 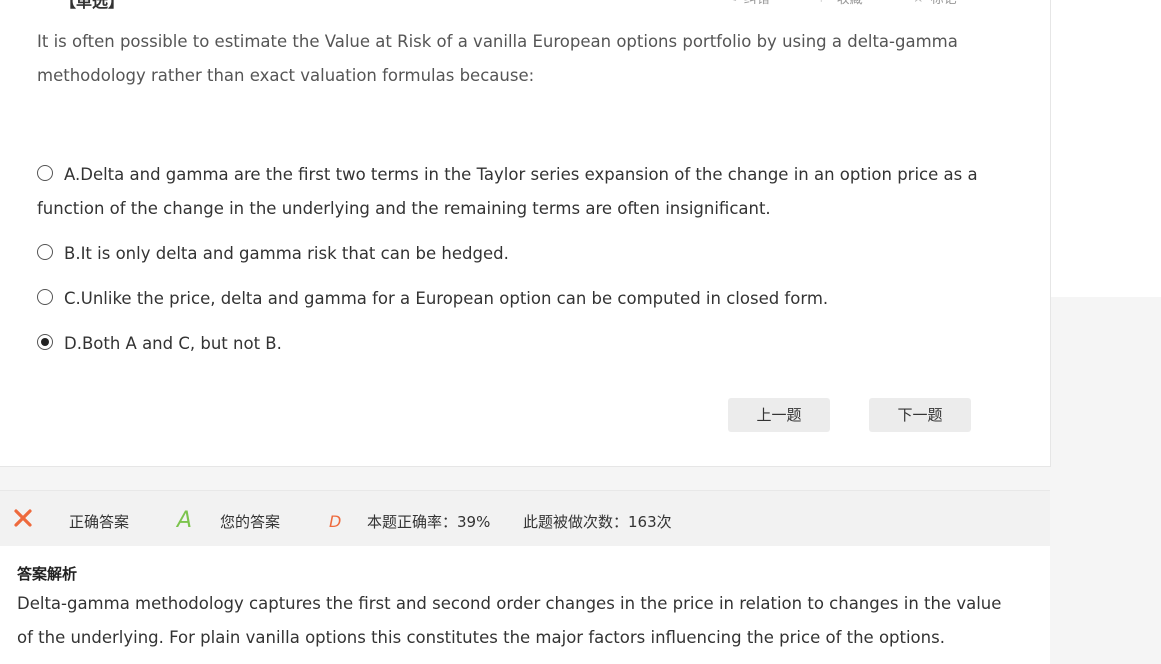 What do you see at coordinates (47, 574) in the screenshot?
I see `analysis-title: 答案解析` at bounding box center [47, 574].